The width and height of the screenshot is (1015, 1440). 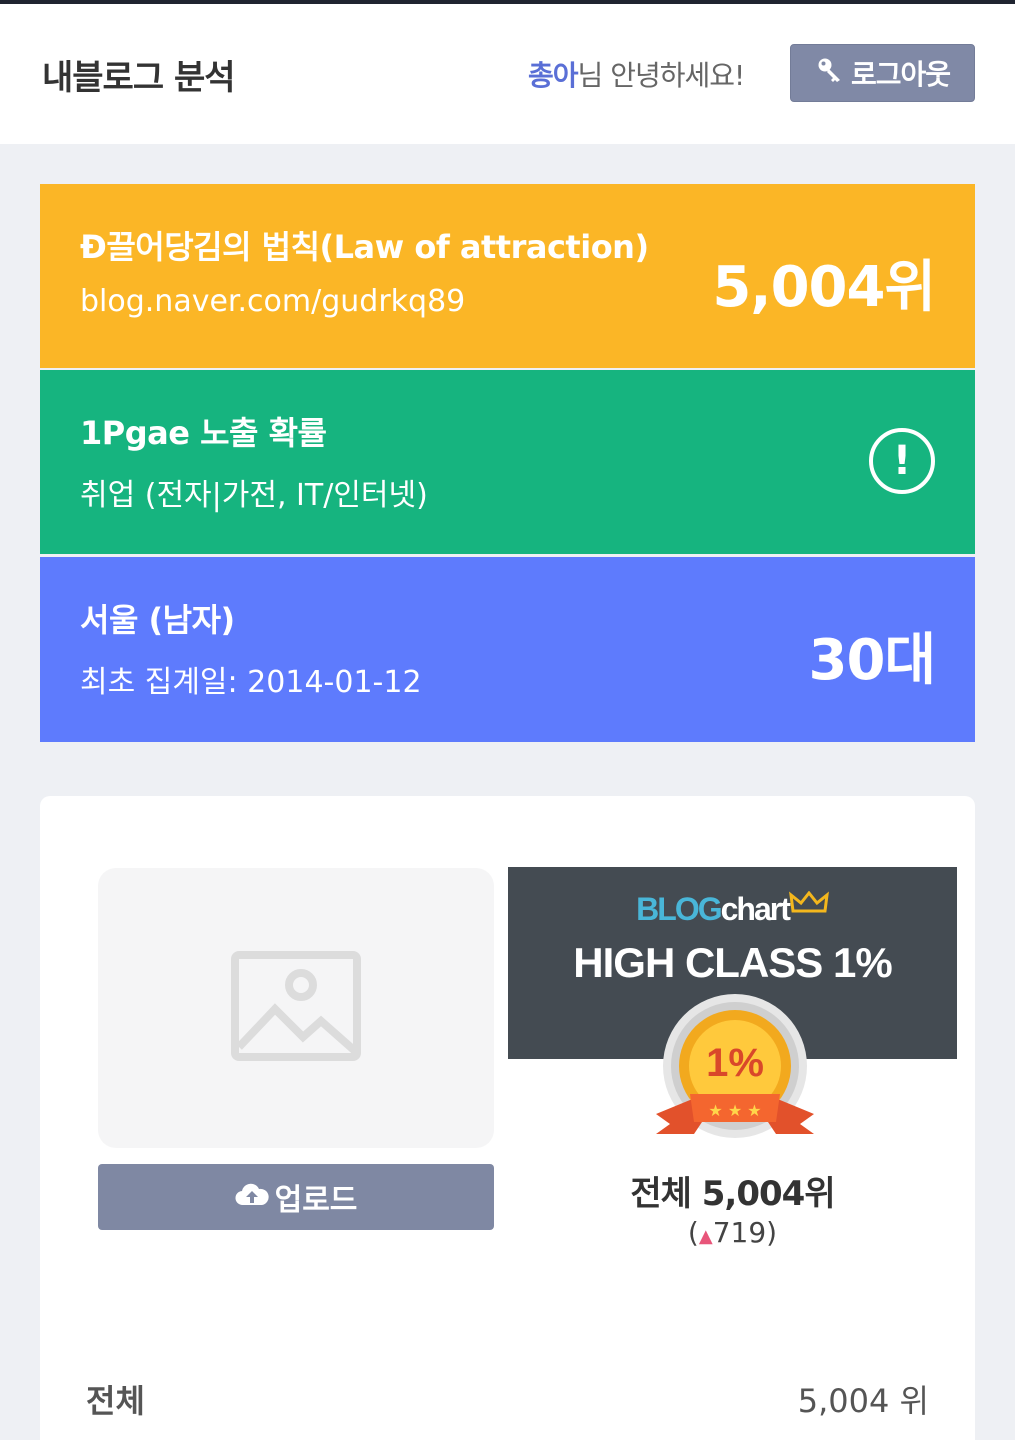 I want to click on blog-url: blog.naver.com/gudrkq89, so click(x=273, y=301).